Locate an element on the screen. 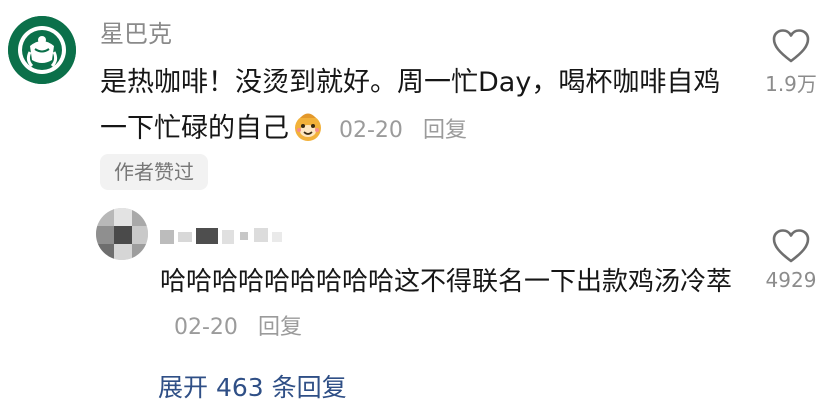  reply-date: 02-20 is located at coordinates (206, 327).